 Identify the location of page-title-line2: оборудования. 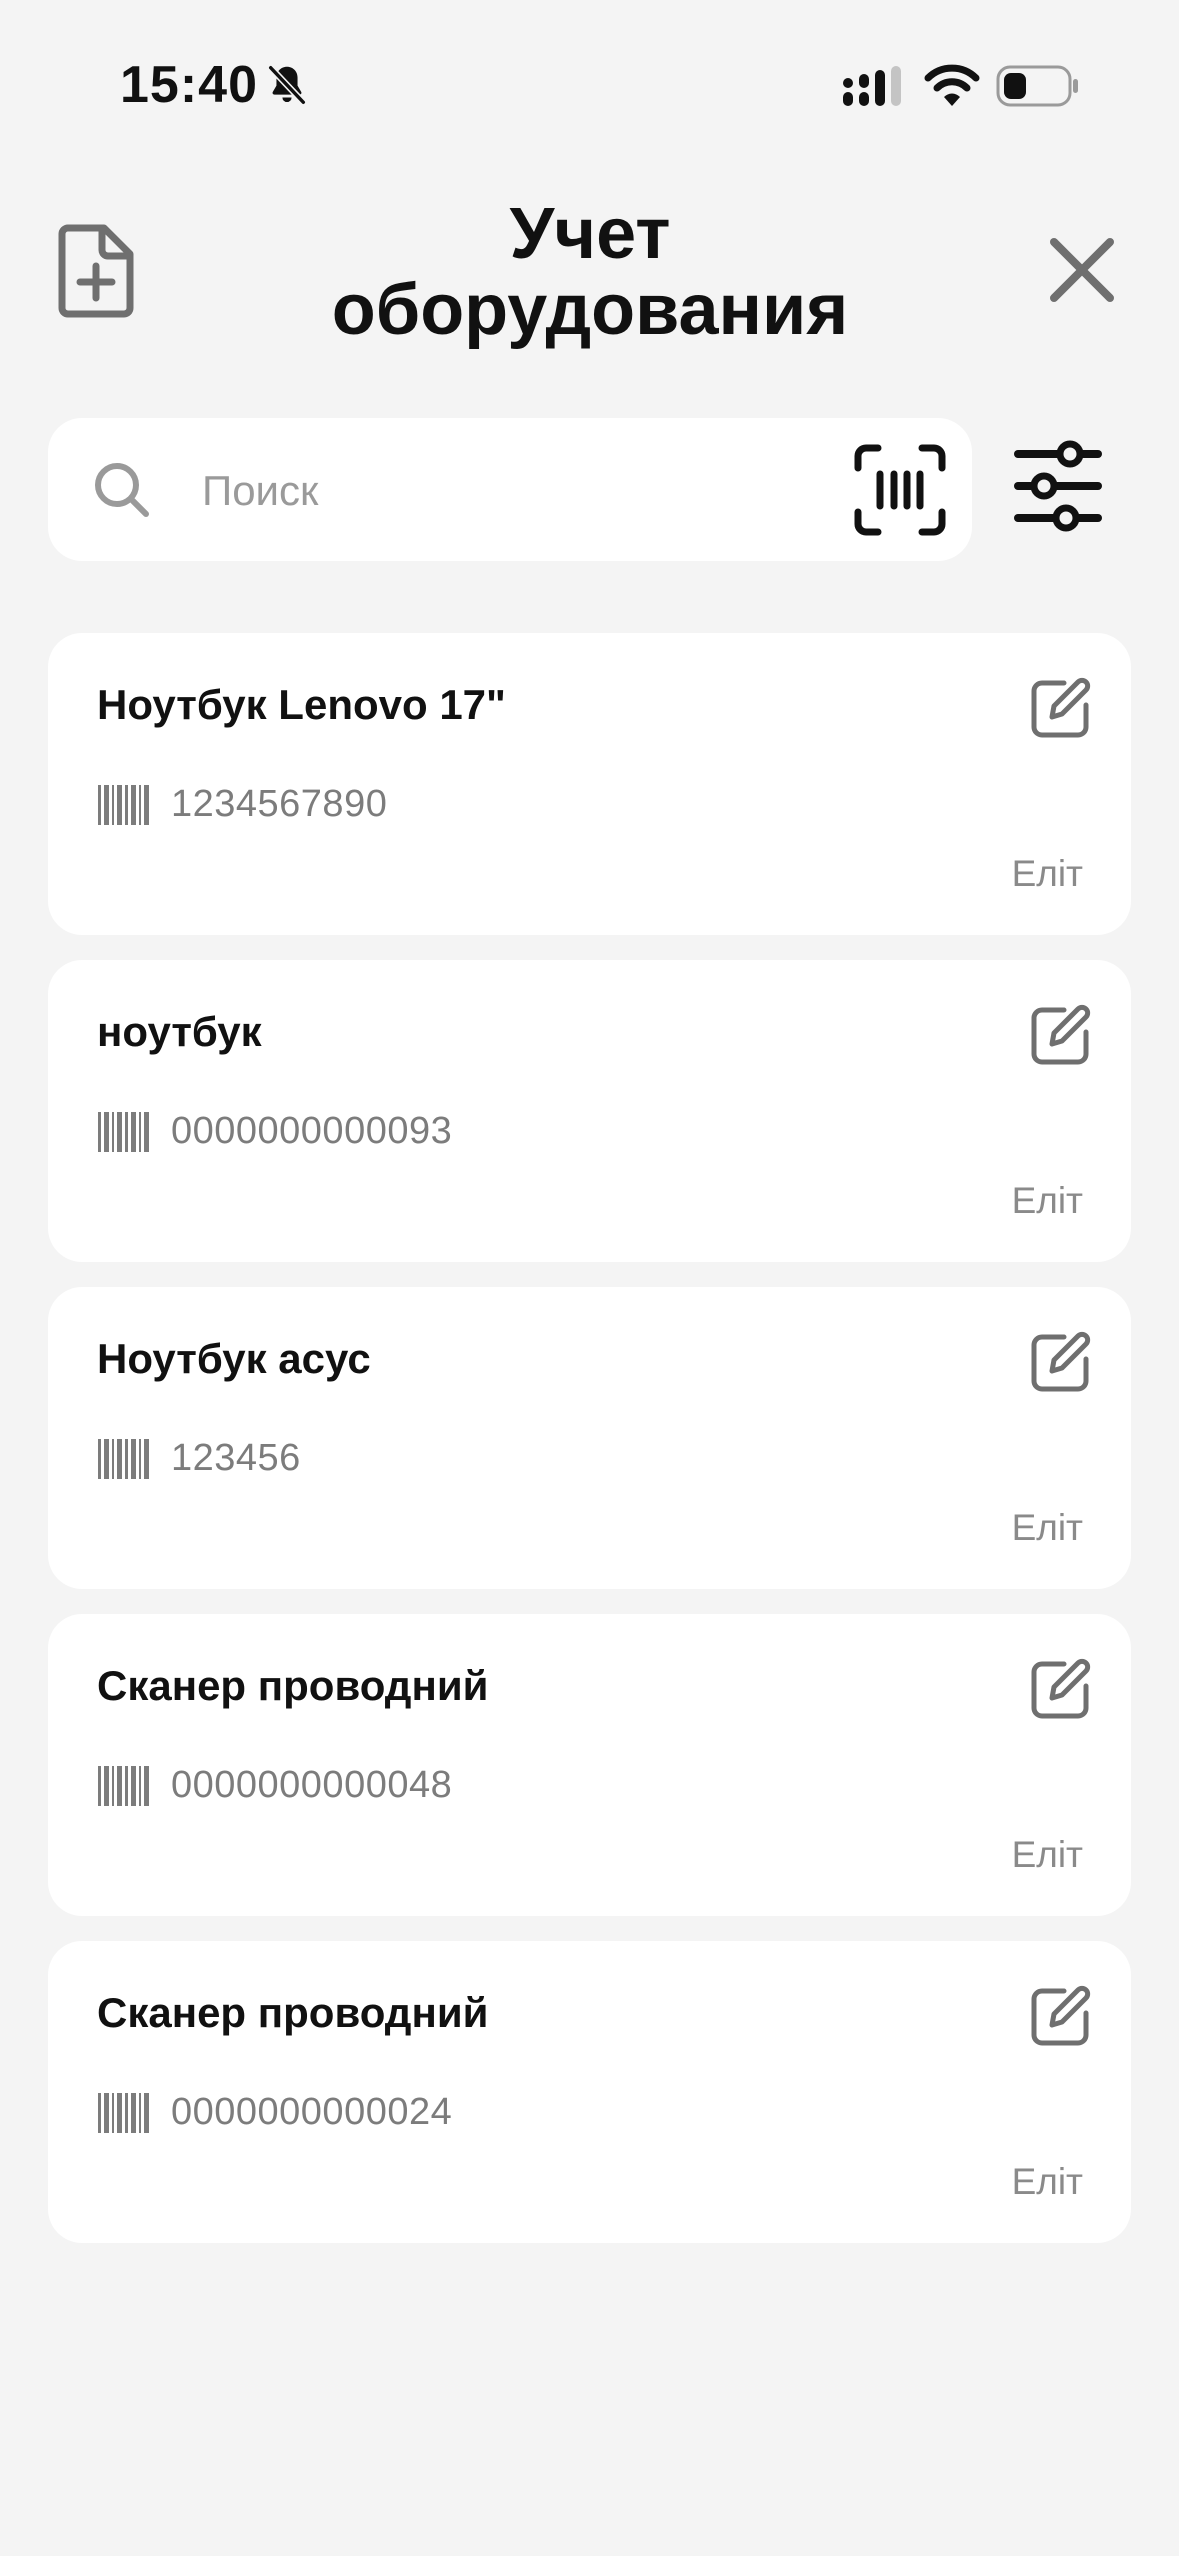
(590, 310).